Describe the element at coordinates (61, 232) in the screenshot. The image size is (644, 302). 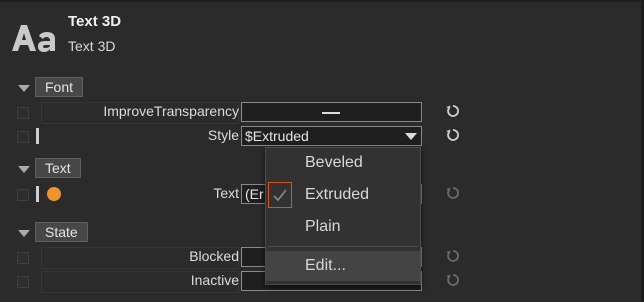
I see `section-state-label: State` at that location.